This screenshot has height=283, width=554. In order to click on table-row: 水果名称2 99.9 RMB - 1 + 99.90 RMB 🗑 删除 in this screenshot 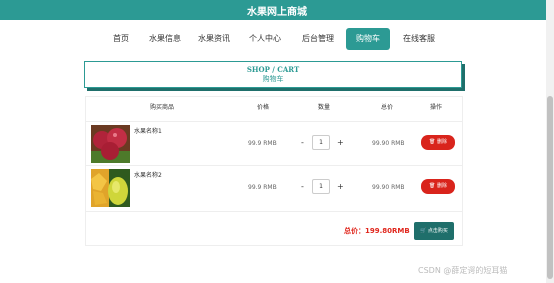, I will do `click(274, 186)`.